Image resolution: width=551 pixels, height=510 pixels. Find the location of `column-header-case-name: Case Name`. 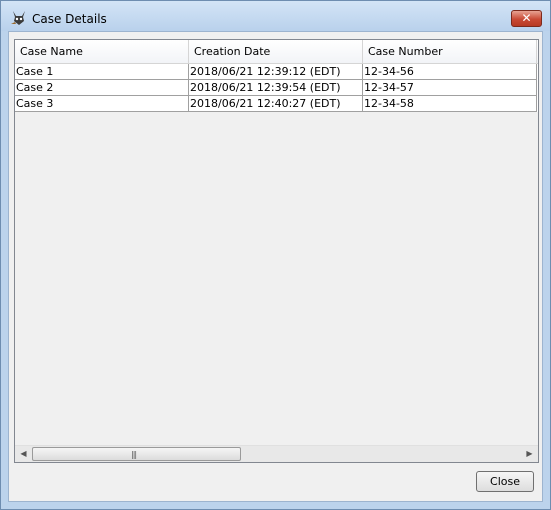

column-header-case-name: Case Name is located at coordinates (102, 51).